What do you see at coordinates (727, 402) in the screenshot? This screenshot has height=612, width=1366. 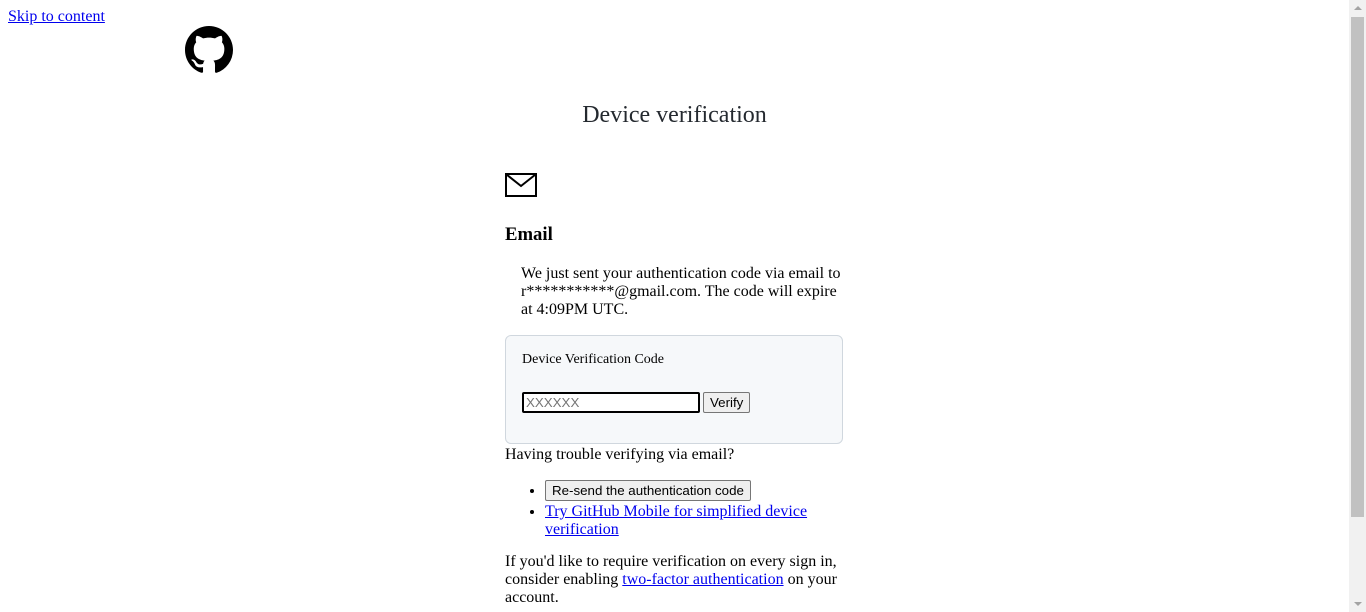 I see `verify-button: Verify` at bounding box center [727, 402].